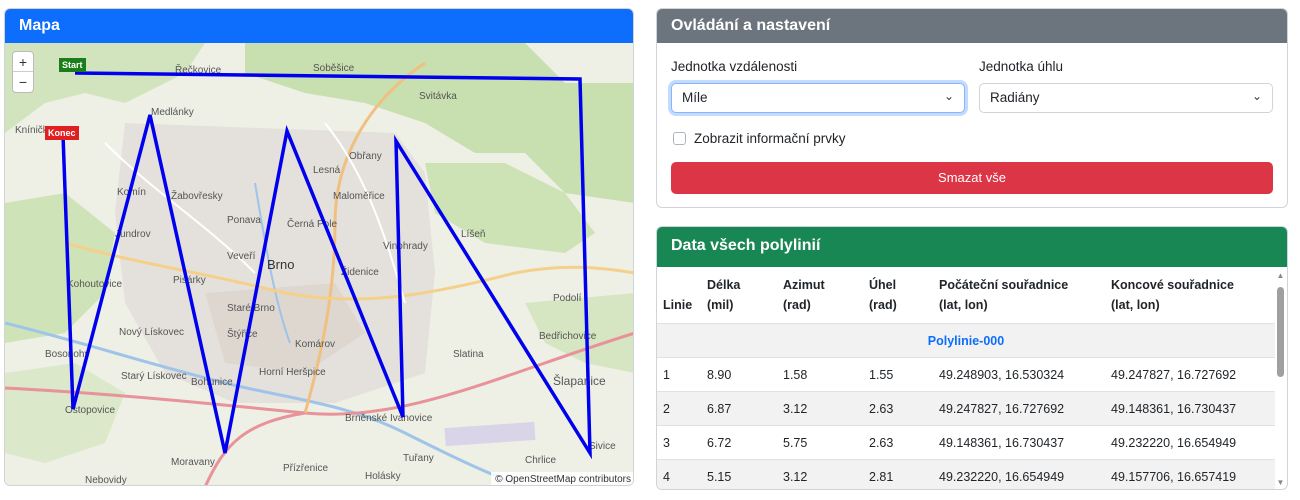 The image size is (1300, 500). What do you see at coordinates (1280, 482) in the screenshot?
I see `scroll-down-icon: ▼` at bounding box center [1280, 482].